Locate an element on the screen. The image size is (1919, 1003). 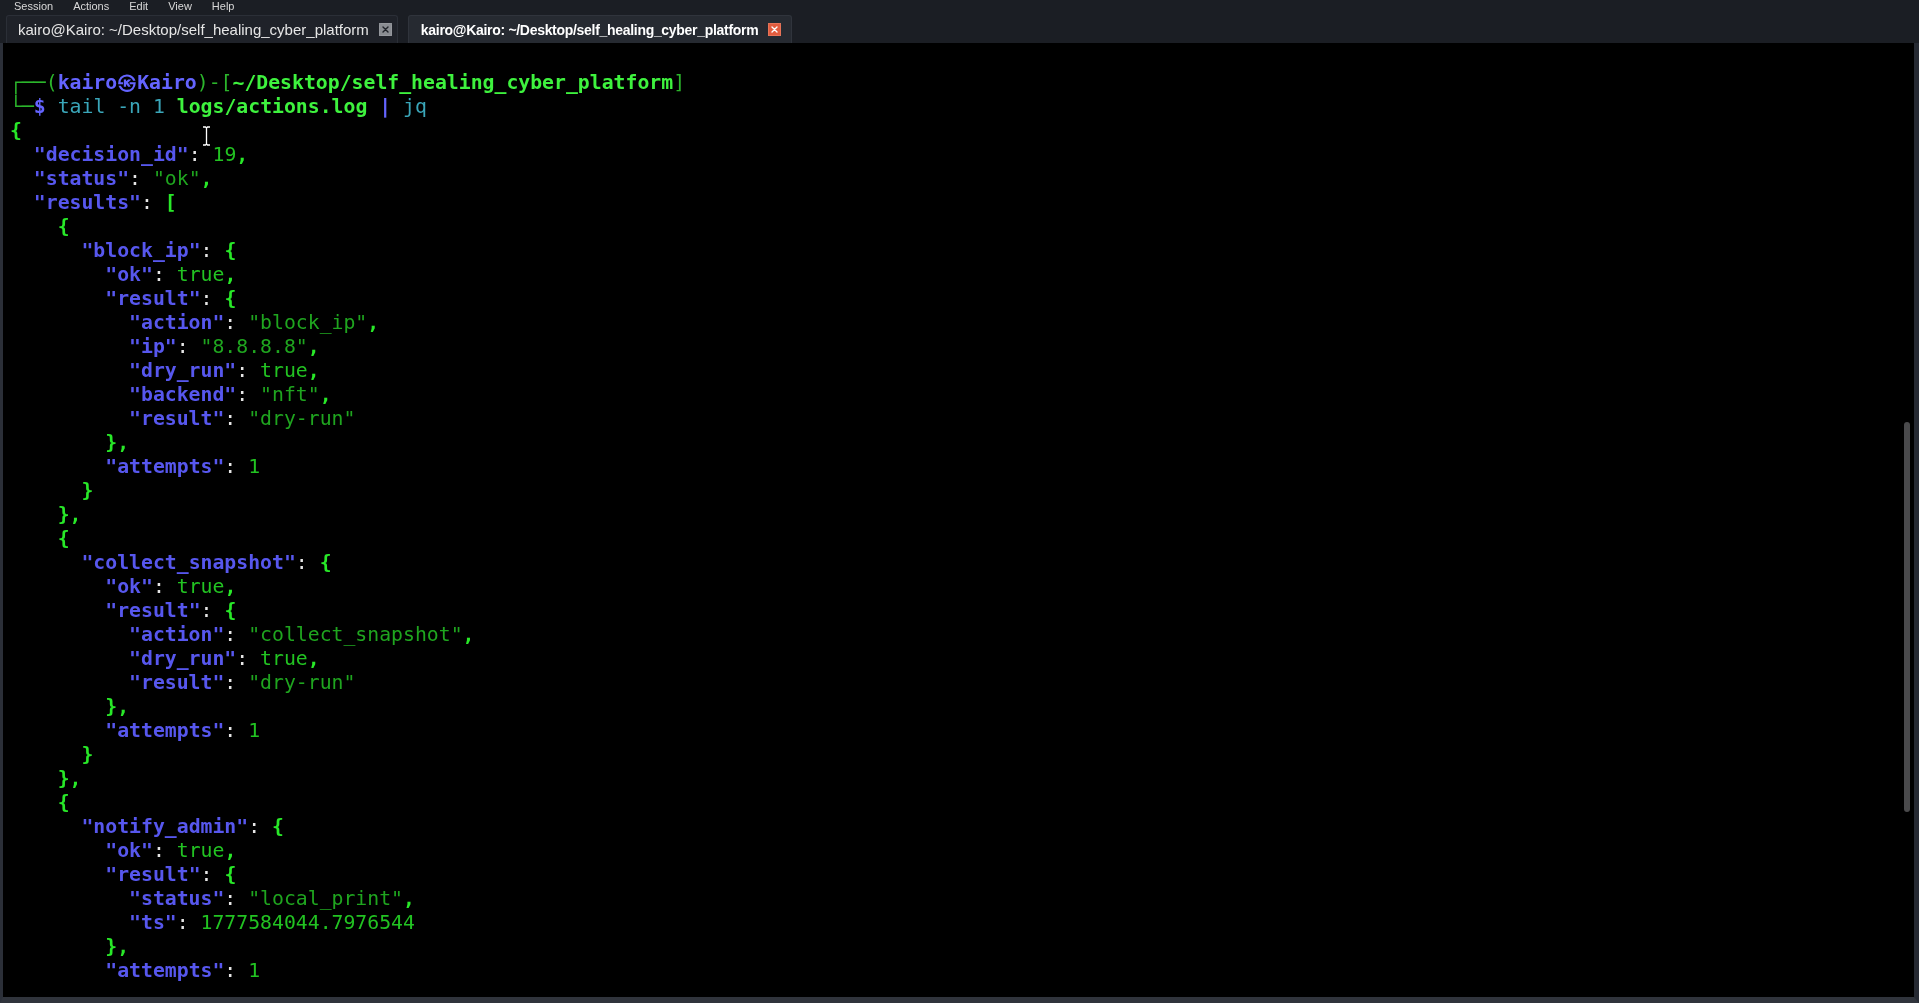
terminal-line: "decision_id": 19, is located at coordinates (141, 155).